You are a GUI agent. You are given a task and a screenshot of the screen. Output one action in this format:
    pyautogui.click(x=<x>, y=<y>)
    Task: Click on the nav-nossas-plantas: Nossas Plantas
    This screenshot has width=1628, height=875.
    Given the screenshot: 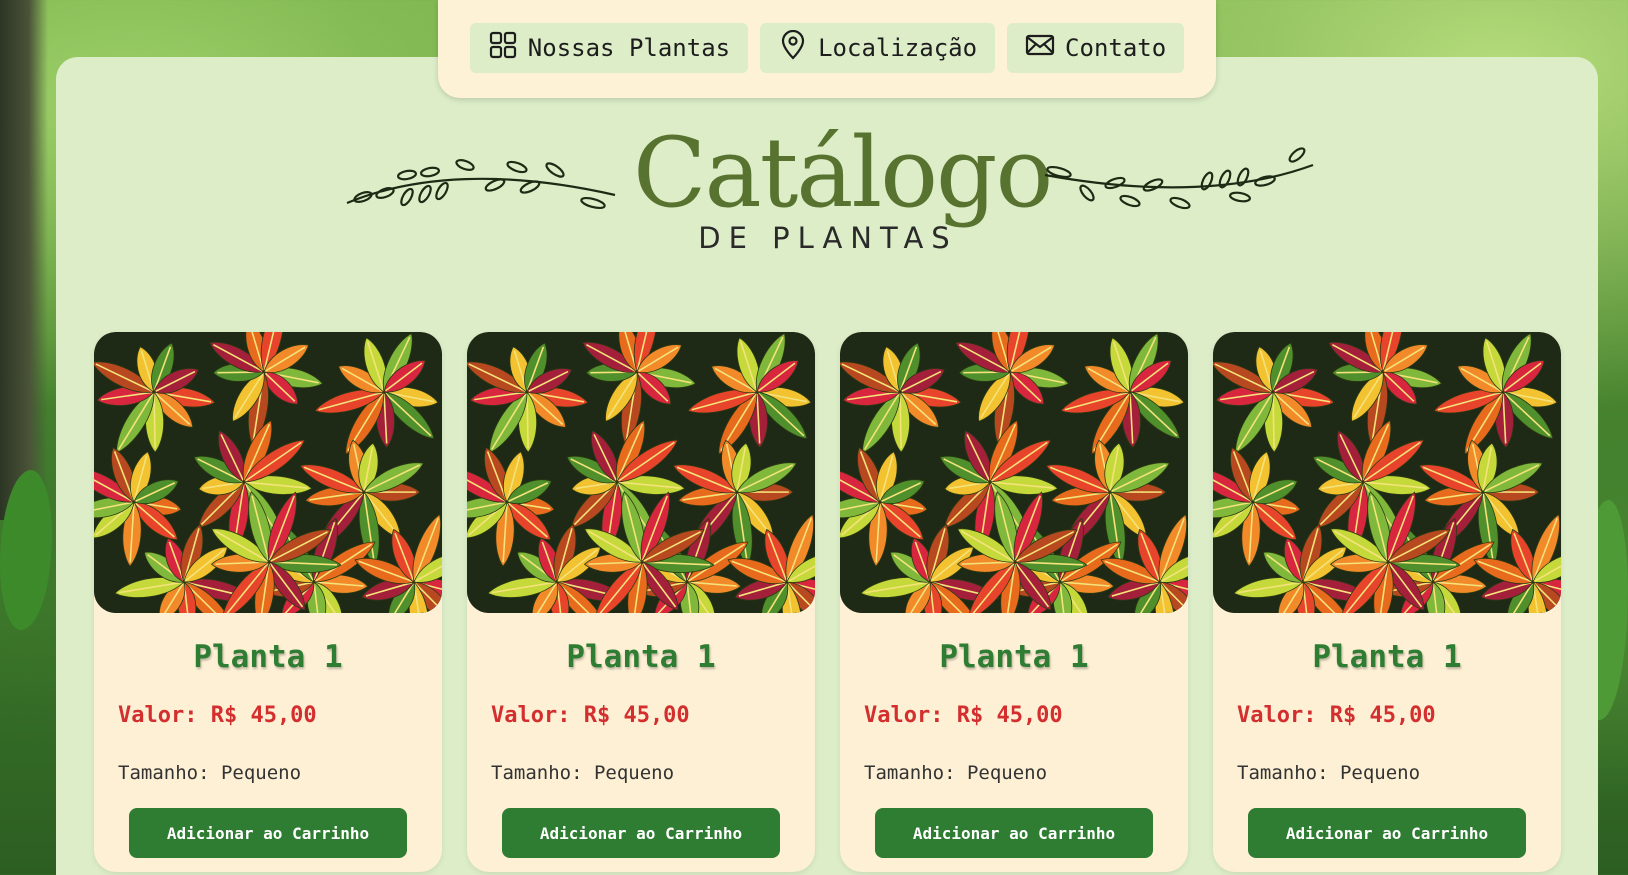 What is the action you would take?
    pyautogui.click(x=609, y=48)
    